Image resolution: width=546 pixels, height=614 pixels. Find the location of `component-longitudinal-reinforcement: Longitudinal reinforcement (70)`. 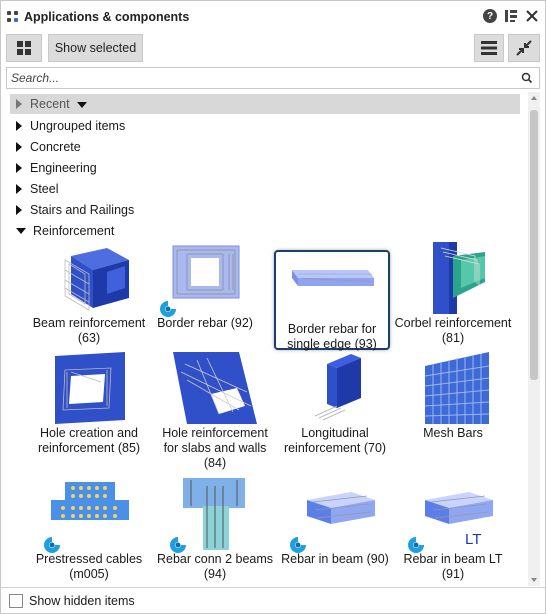

component-longitudinal-reinforcement: Longitudinal reinforcement (70) is located at coordinates (335, 404).